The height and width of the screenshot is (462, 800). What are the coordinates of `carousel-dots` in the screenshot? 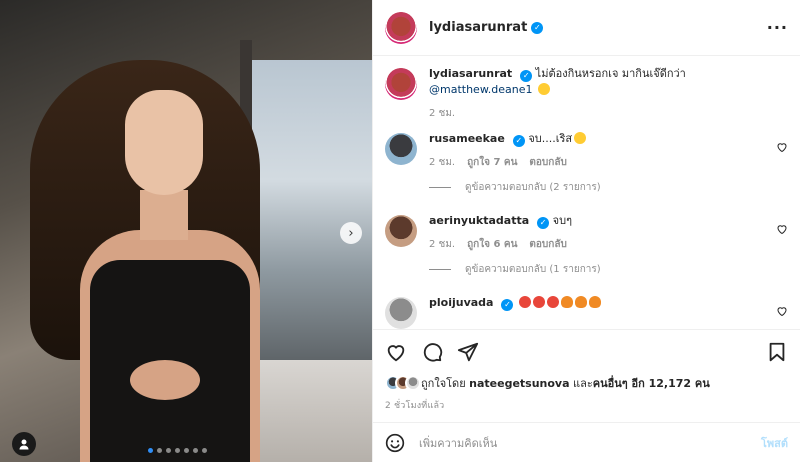 It's located at (177, 450).